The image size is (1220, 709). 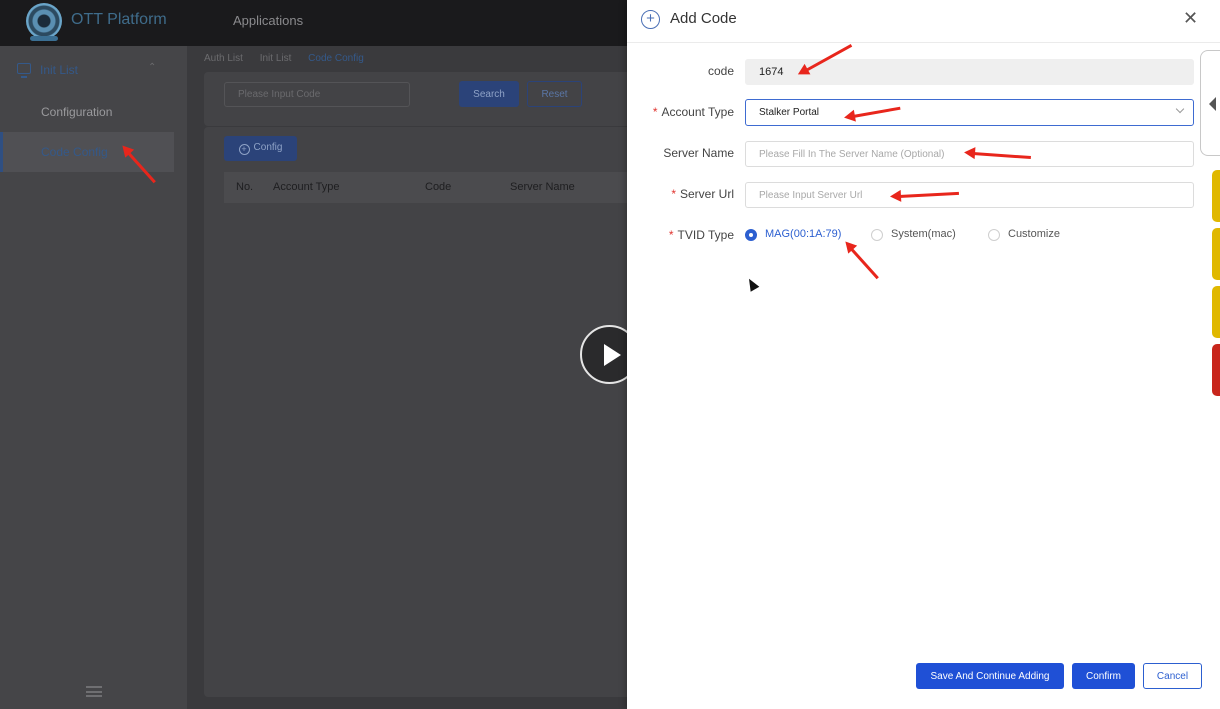 What do you see at coordinates (74, 152) in the screenshot?
I see `sidebar-item-label: Code Config` at bounding box center [74, 152].